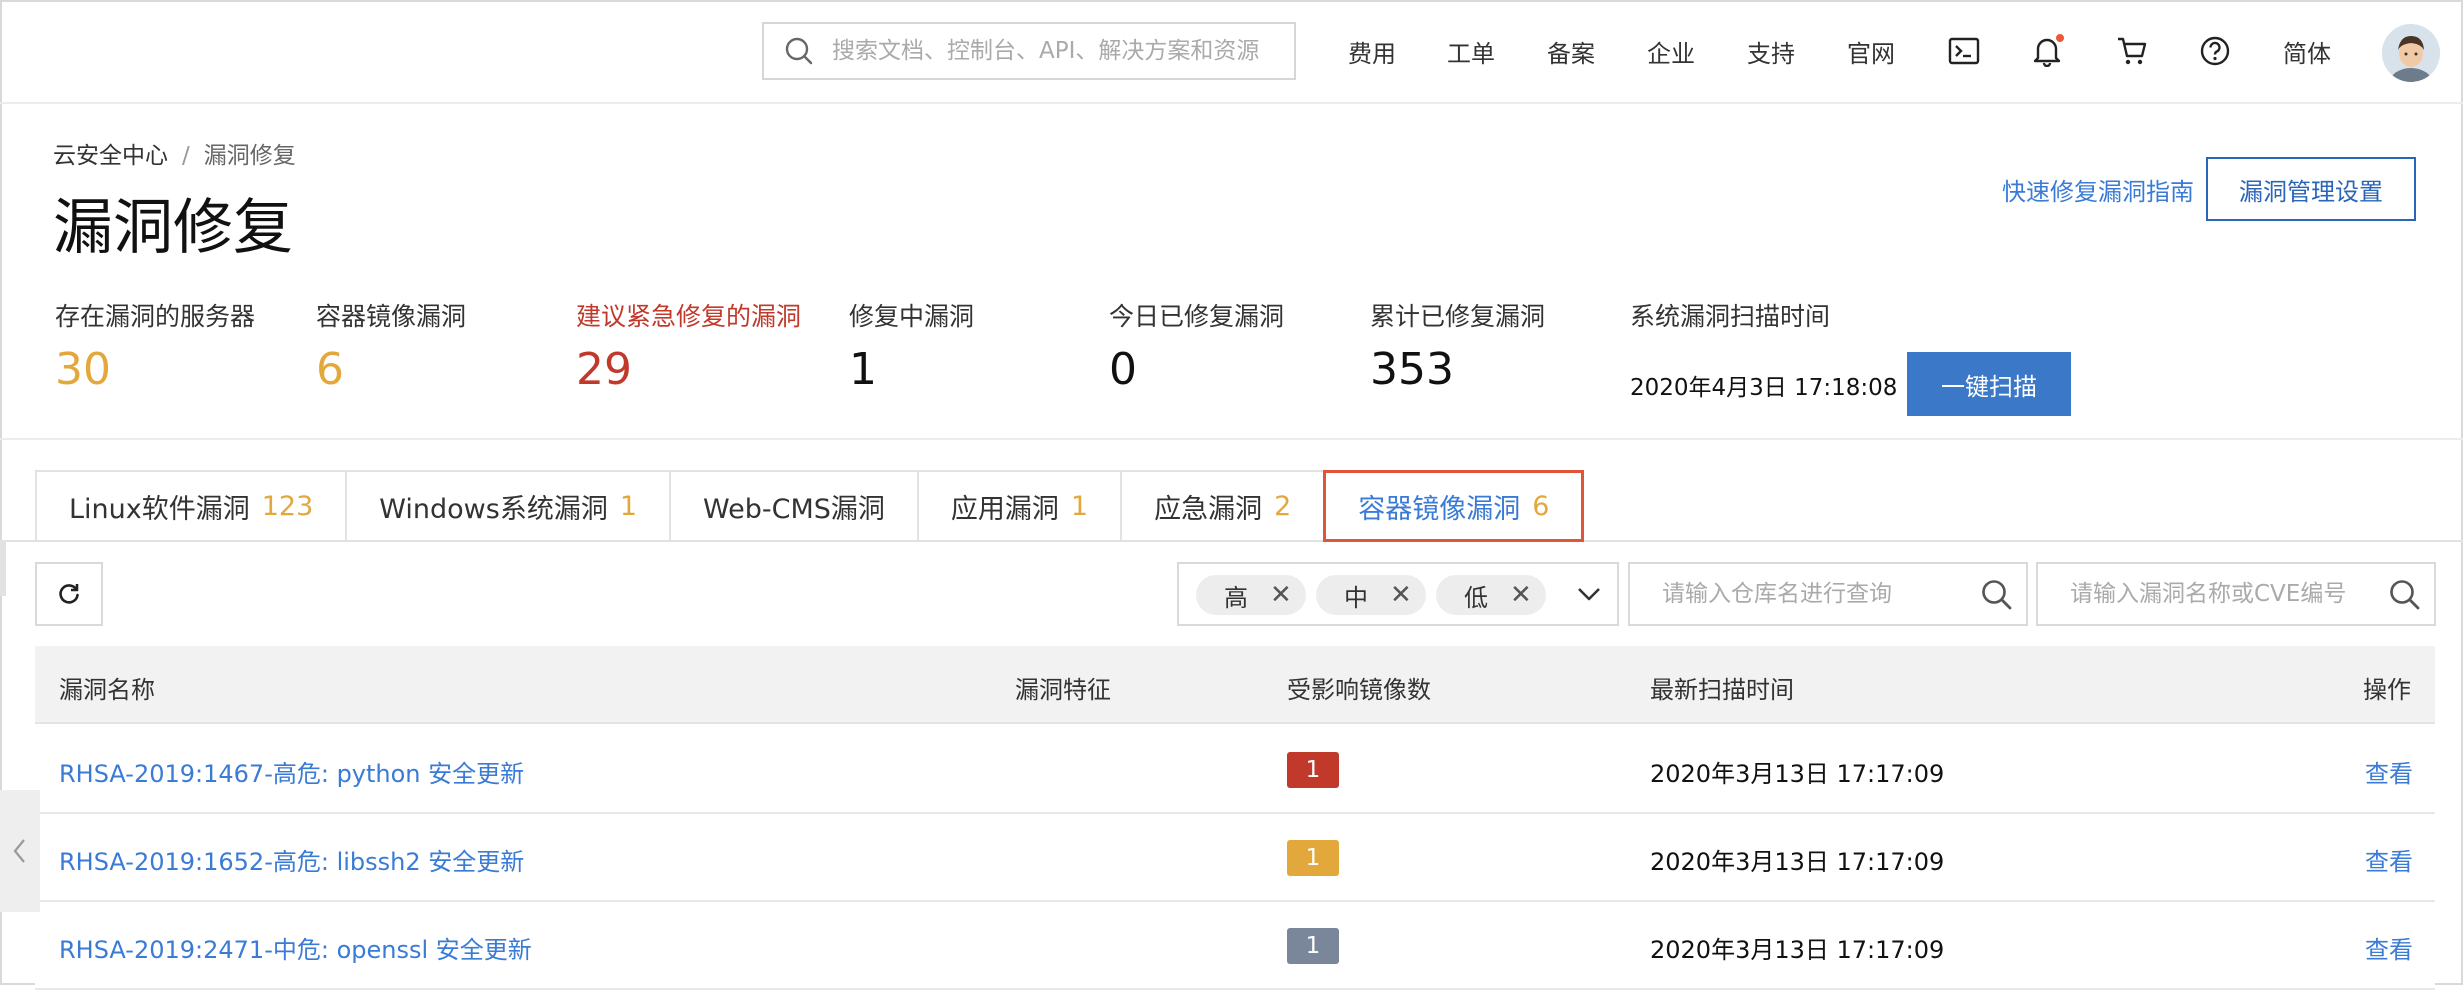 Image resolution: width=2463 pixels, height=990 pixels. What do you see at coordinates (689, 316) in the screenshot?
I see `stat-label-urgent: 建议紧急修复的漏洞` at bounding box center [689, 316].